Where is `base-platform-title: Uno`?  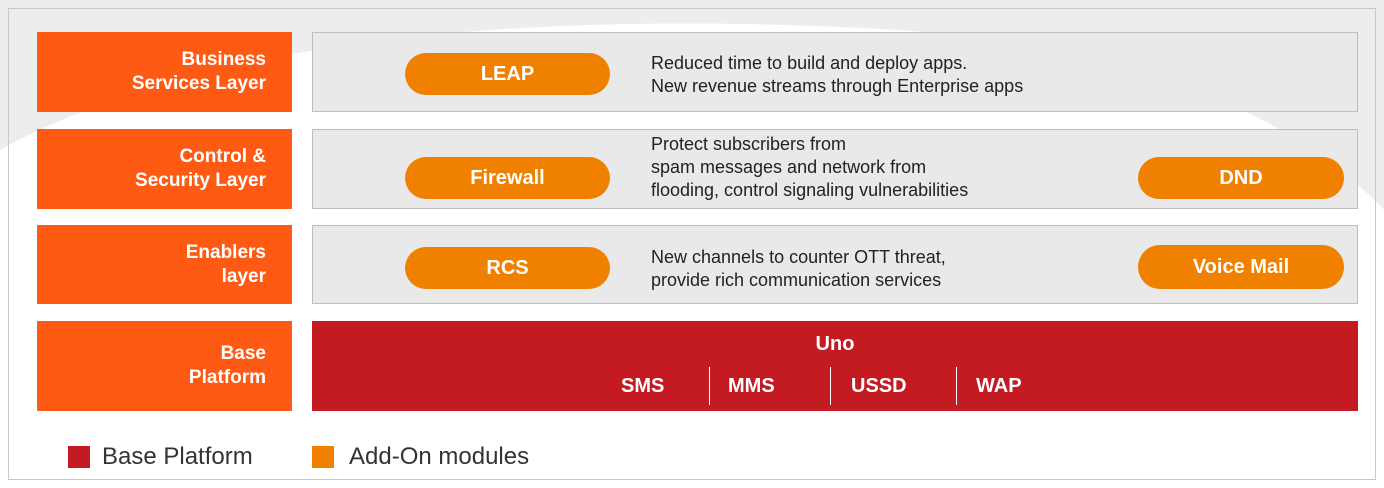 base-platform-title: Uno is located at coordinates (835, 344).